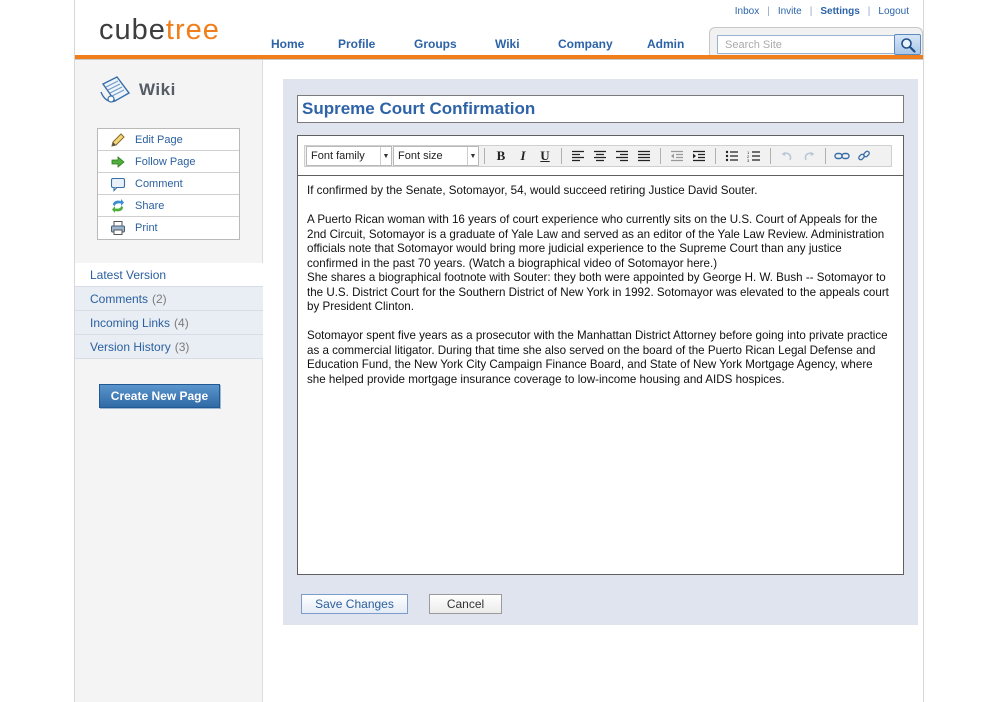 Image resolution: width=1000 pixels, height=702 pixels. I want to click on indent-icon, so click(699, 156).